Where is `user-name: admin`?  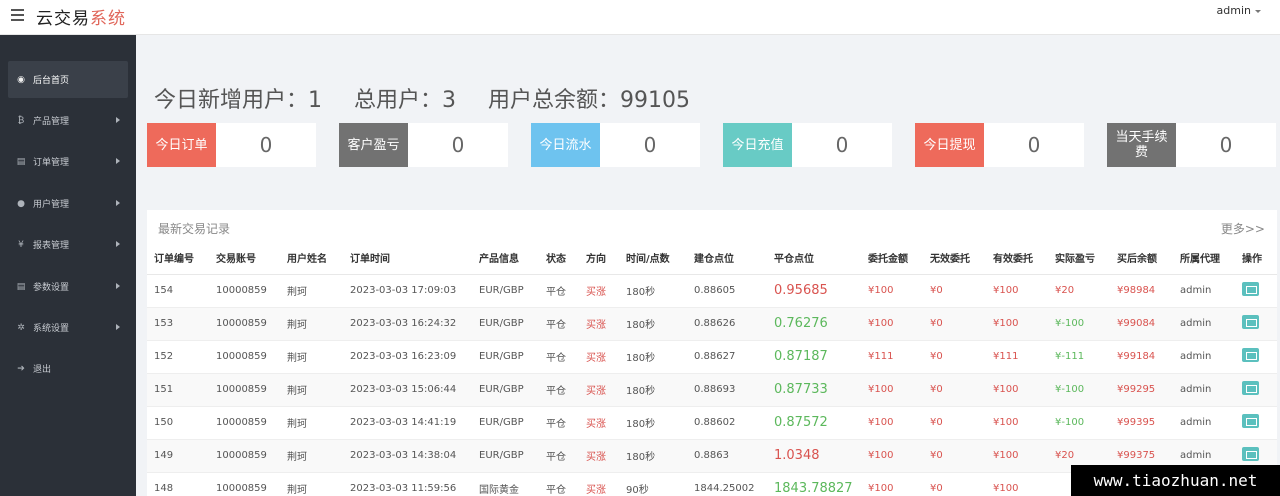 user-name: admin is located at coordinates (1233, 10).